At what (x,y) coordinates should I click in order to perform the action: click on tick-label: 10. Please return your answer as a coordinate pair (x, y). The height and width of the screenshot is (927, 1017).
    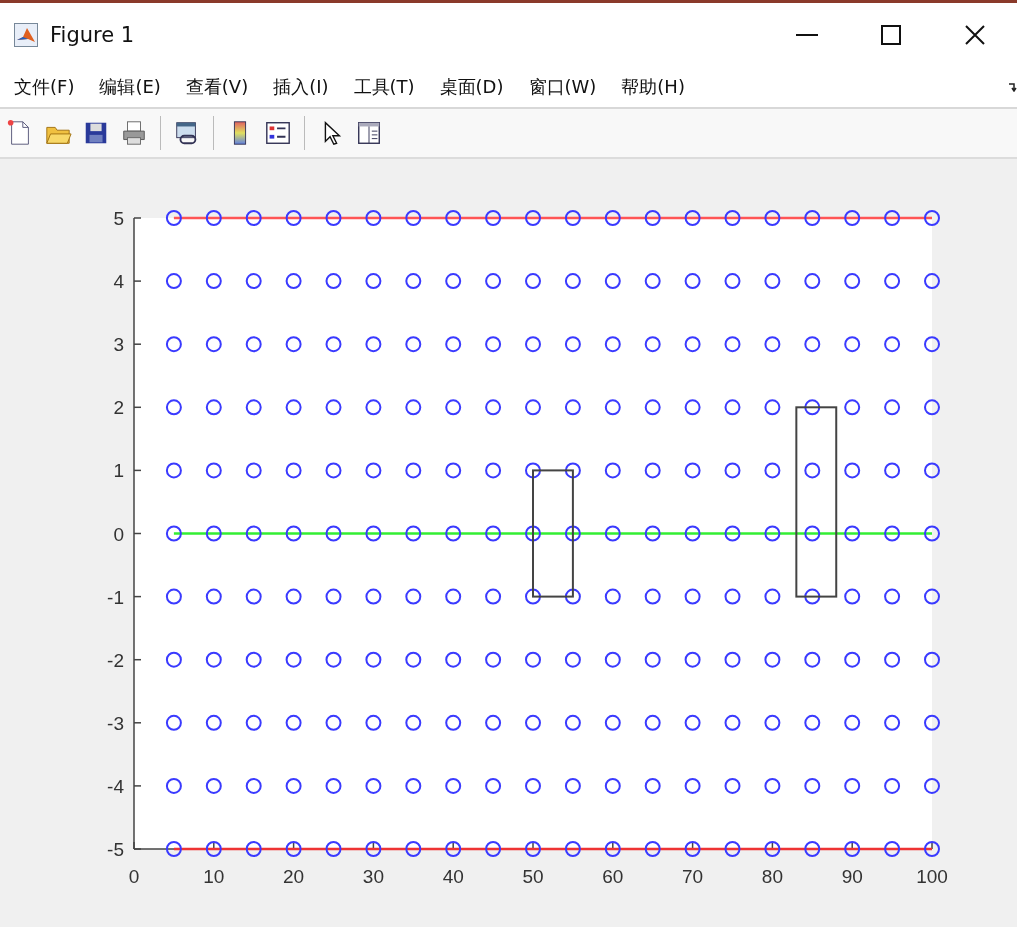
    Looking at the image, I should click on (214, 876).